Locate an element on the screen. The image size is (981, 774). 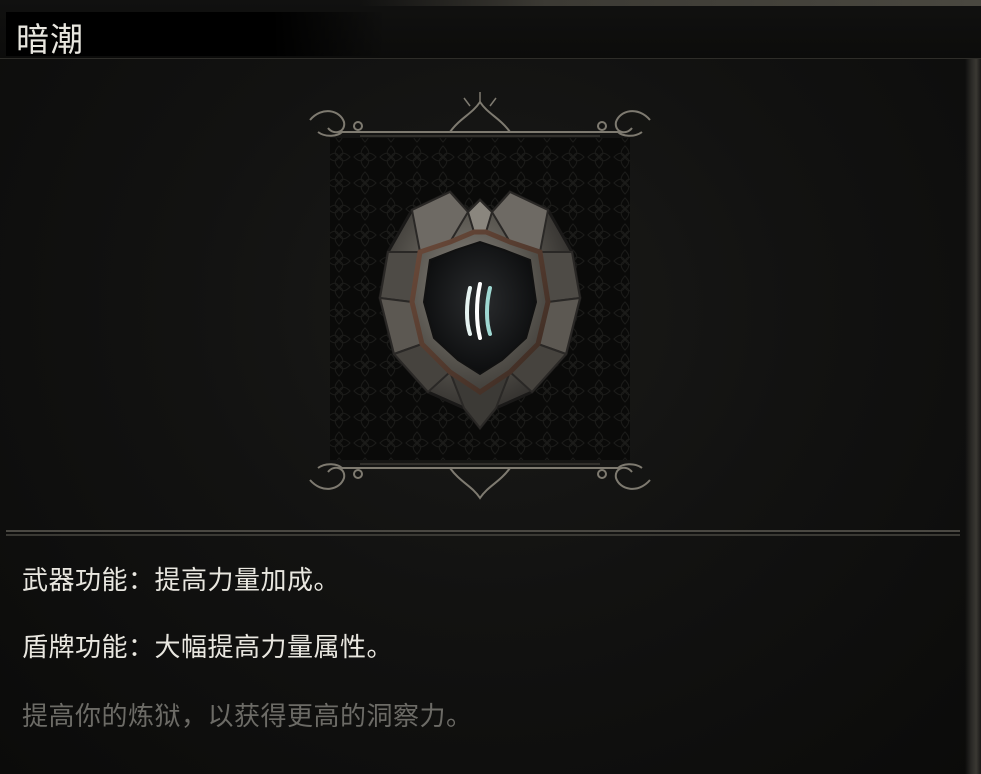
weapon-effect-text: 武器功能：提高力量加成。 is located at coordinates (181, 581).